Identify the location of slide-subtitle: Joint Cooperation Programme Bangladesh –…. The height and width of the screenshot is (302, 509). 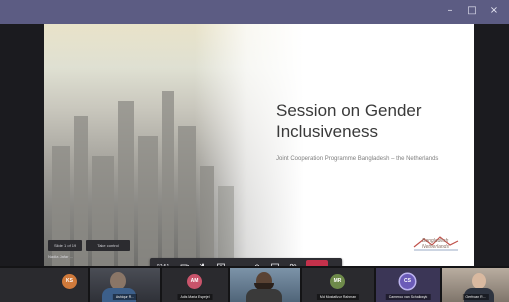
(357, 159).